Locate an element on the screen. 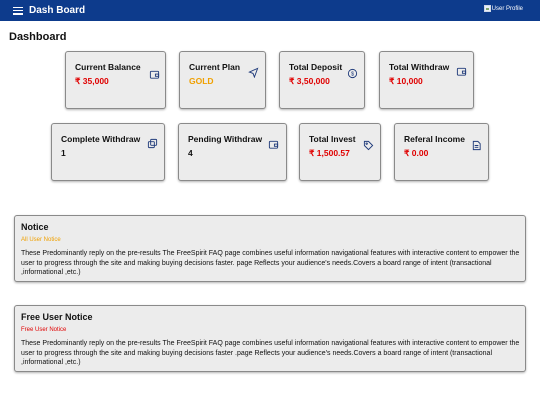 This screenshot has width=540, height=405. card-label: Current Plan is located at coordinates (215, 67).